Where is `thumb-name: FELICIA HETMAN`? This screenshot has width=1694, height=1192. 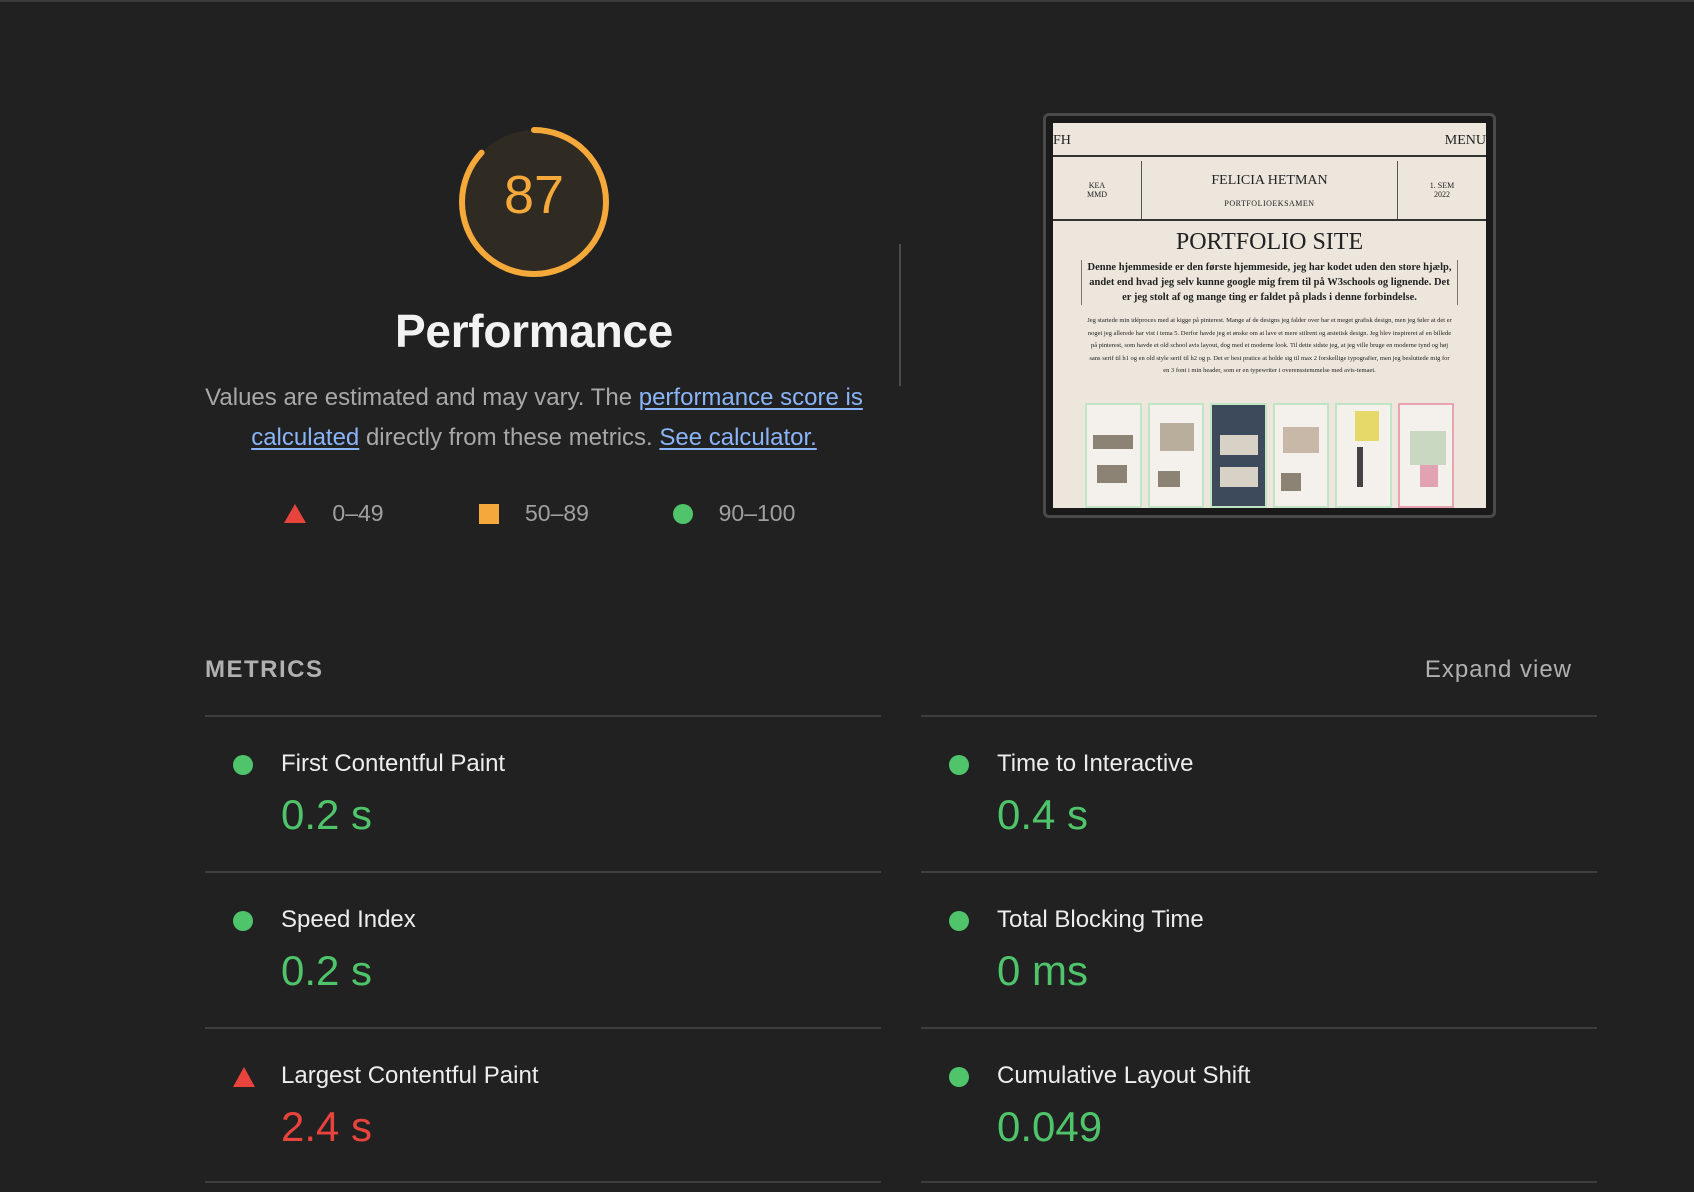 thumb-name: FELICIA HETMAN is located at coordinates (1269, 180).